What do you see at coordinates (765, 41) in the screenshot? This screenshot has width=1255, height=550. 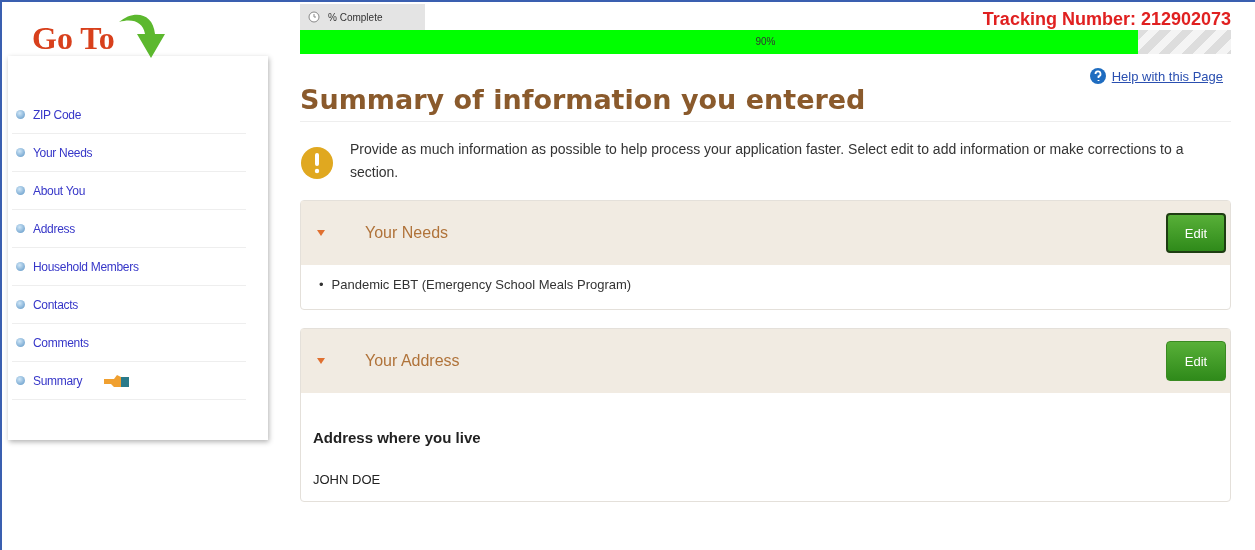 I see `progress-reading: 90%` at bounding box center [765, 41].